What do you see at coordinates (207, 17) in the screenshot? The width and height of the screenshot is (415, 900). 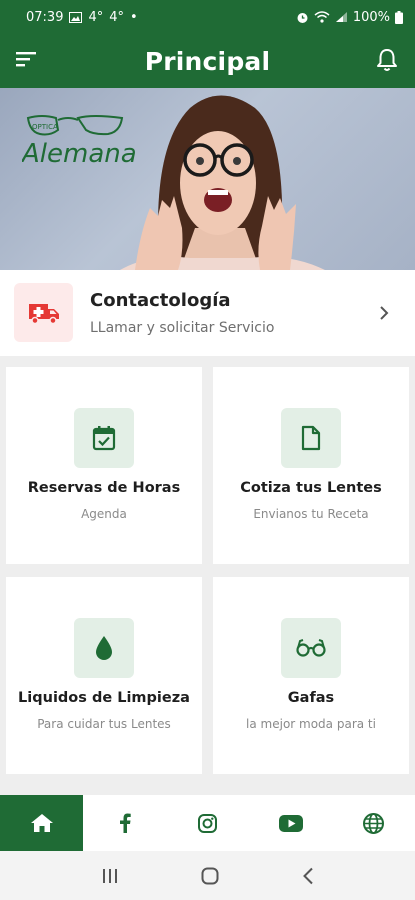 I see `status-bar: 07:39 4° 4° • 100%` at bounding box center [207, 17].